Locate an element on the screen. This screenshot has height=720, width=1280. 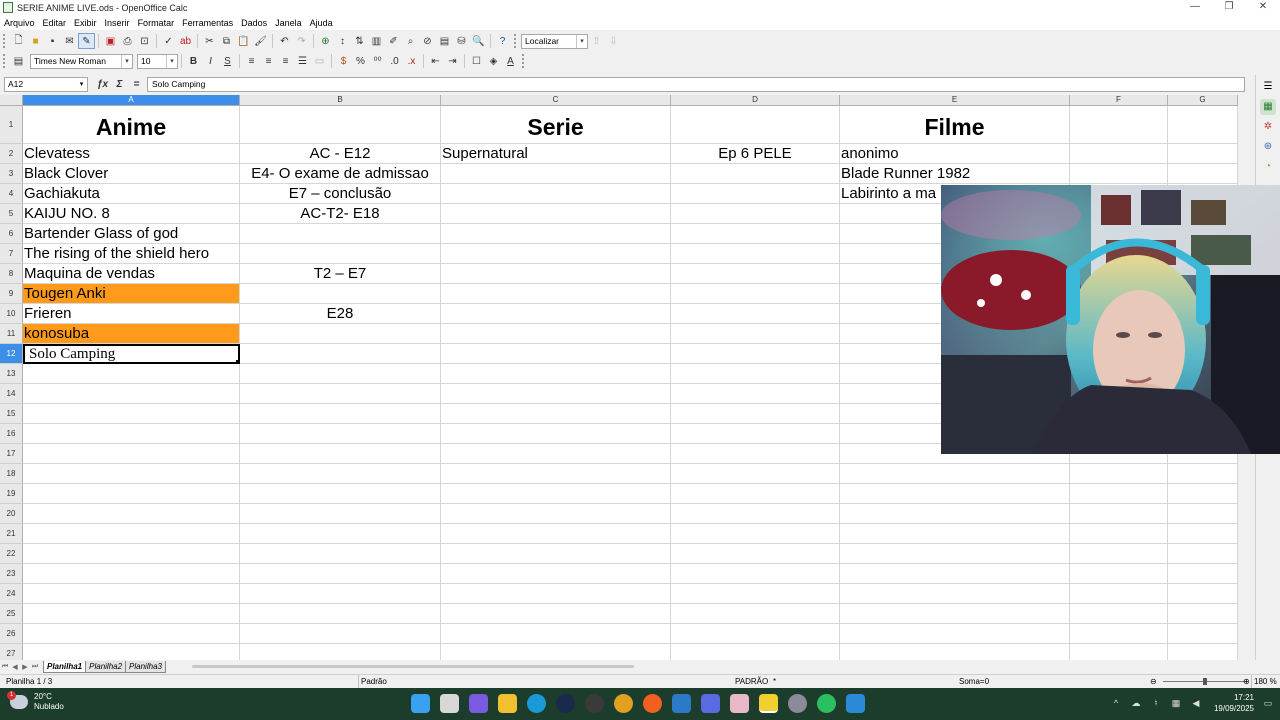
cell-a11: konosuba is located at coordinates (131, 334).